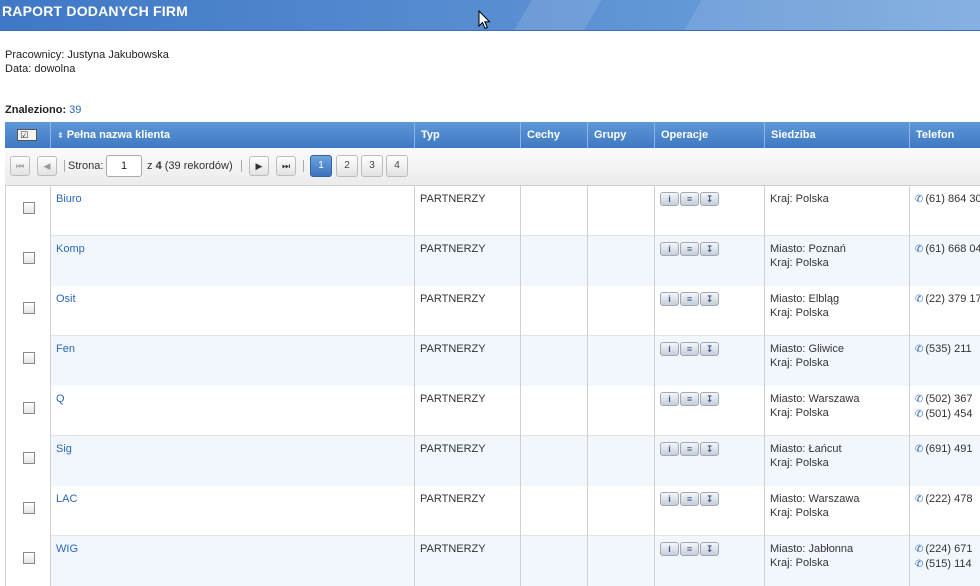 This screenshot has width=980, height=586. I want to click on phone-line: ✆ (222) 478, so click(947, 499).